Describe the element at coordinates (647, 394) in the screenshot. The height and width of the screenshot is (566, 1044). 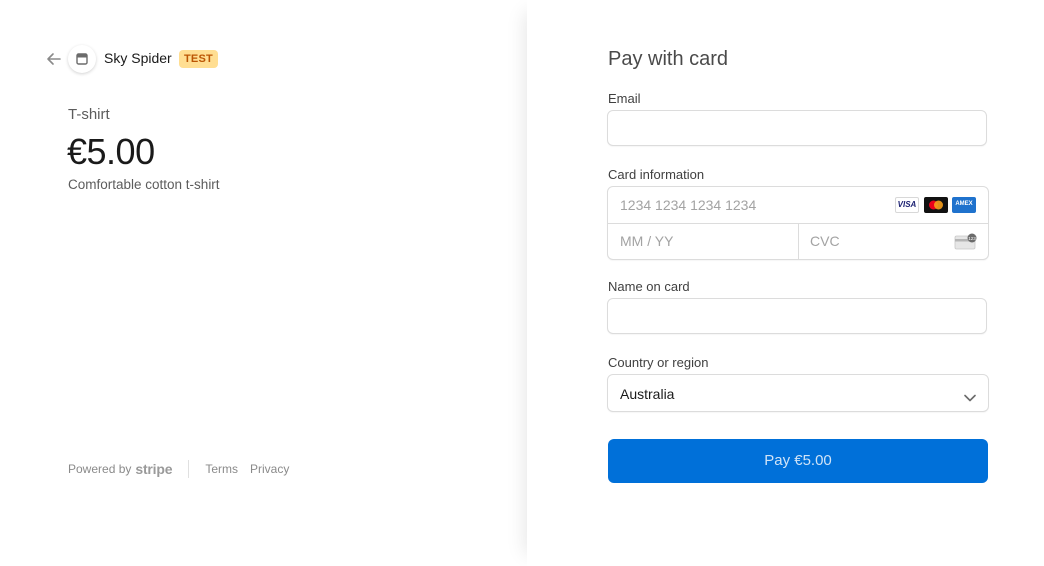
I see `country-value: Australia` at that location.